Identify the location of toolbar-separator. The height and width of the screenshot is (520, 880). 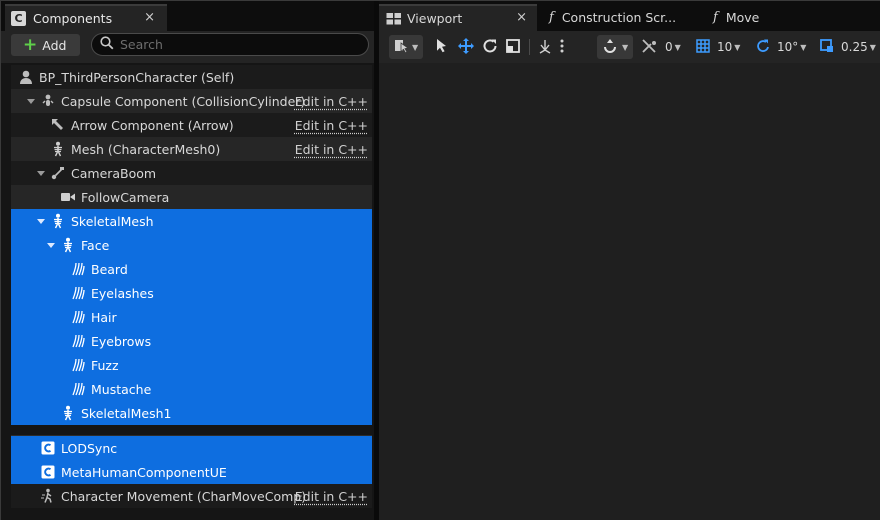
(529, 47).